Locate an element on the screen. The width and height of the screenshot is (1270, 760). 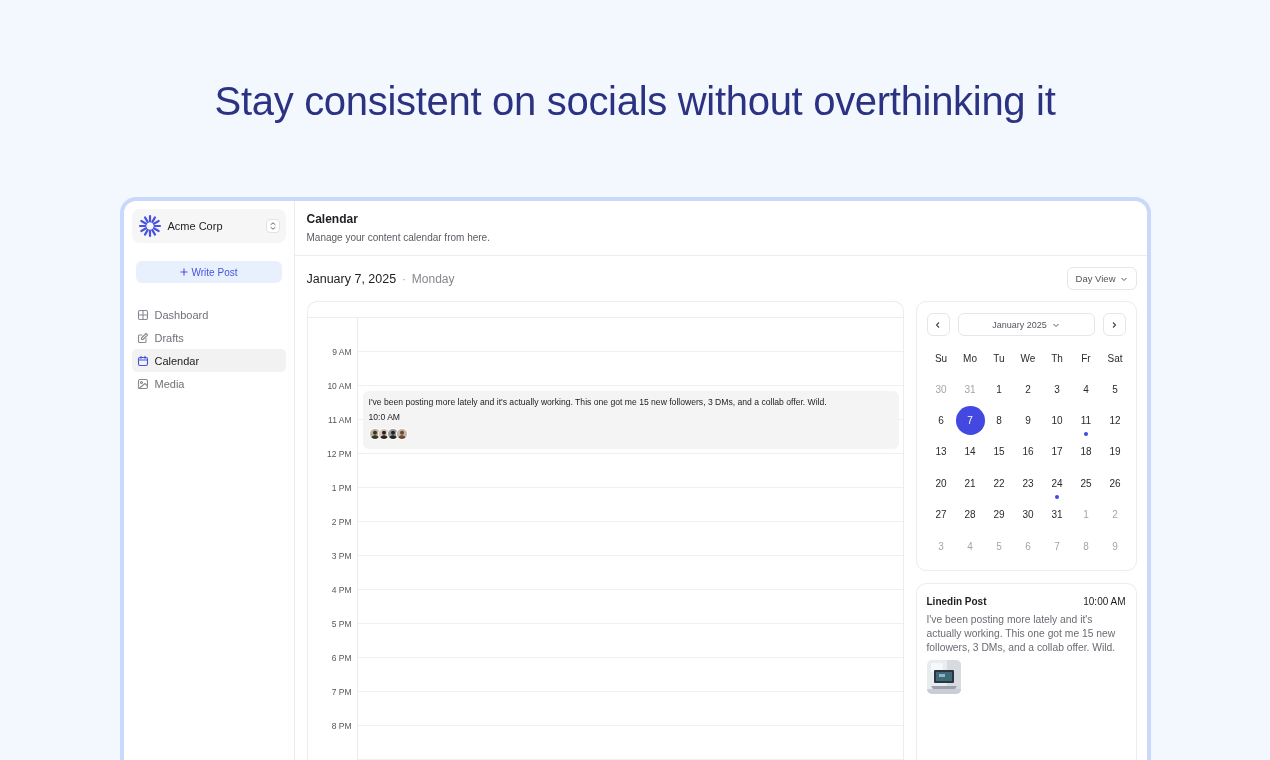
hour-label: 7 PM is located at coordinates (341, 692).